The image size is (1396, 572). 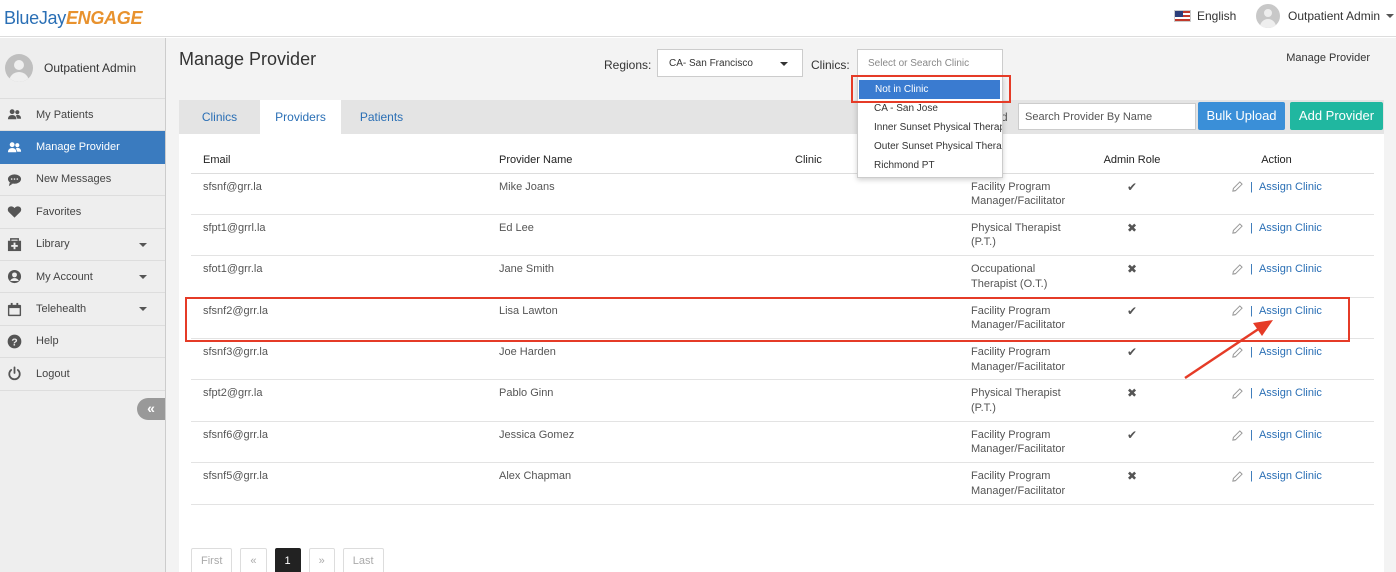 I want to click on annotation-arrow, so click(x=1224, y=352).